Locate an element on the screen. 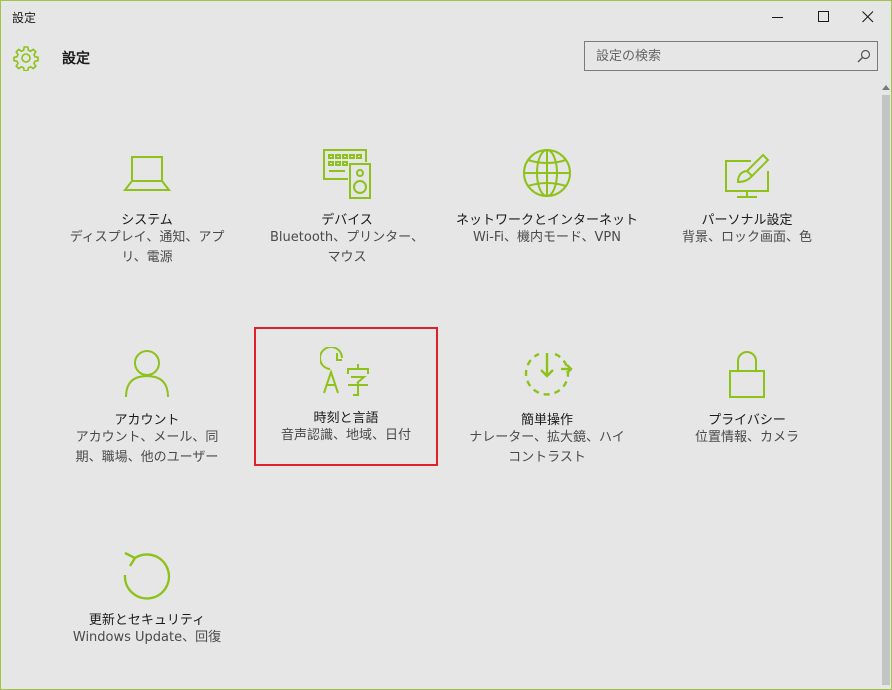 This screenshot has height=690, width=892. tile-ease-of-access: 簡単操作 ナレーター、拡大鏡、ハイコントラスト is located at coordinates (547, 416).